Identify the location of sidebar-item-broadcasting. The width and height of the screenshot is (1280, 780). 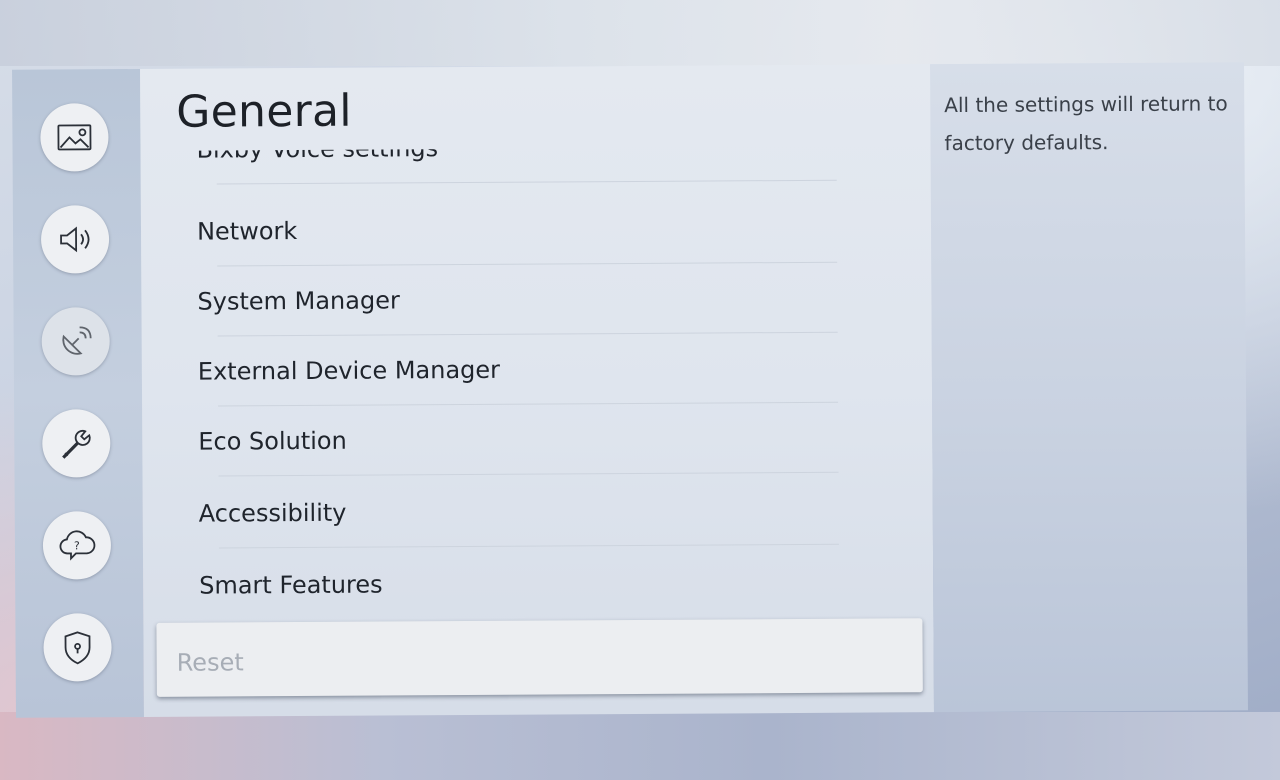
(75, 341).